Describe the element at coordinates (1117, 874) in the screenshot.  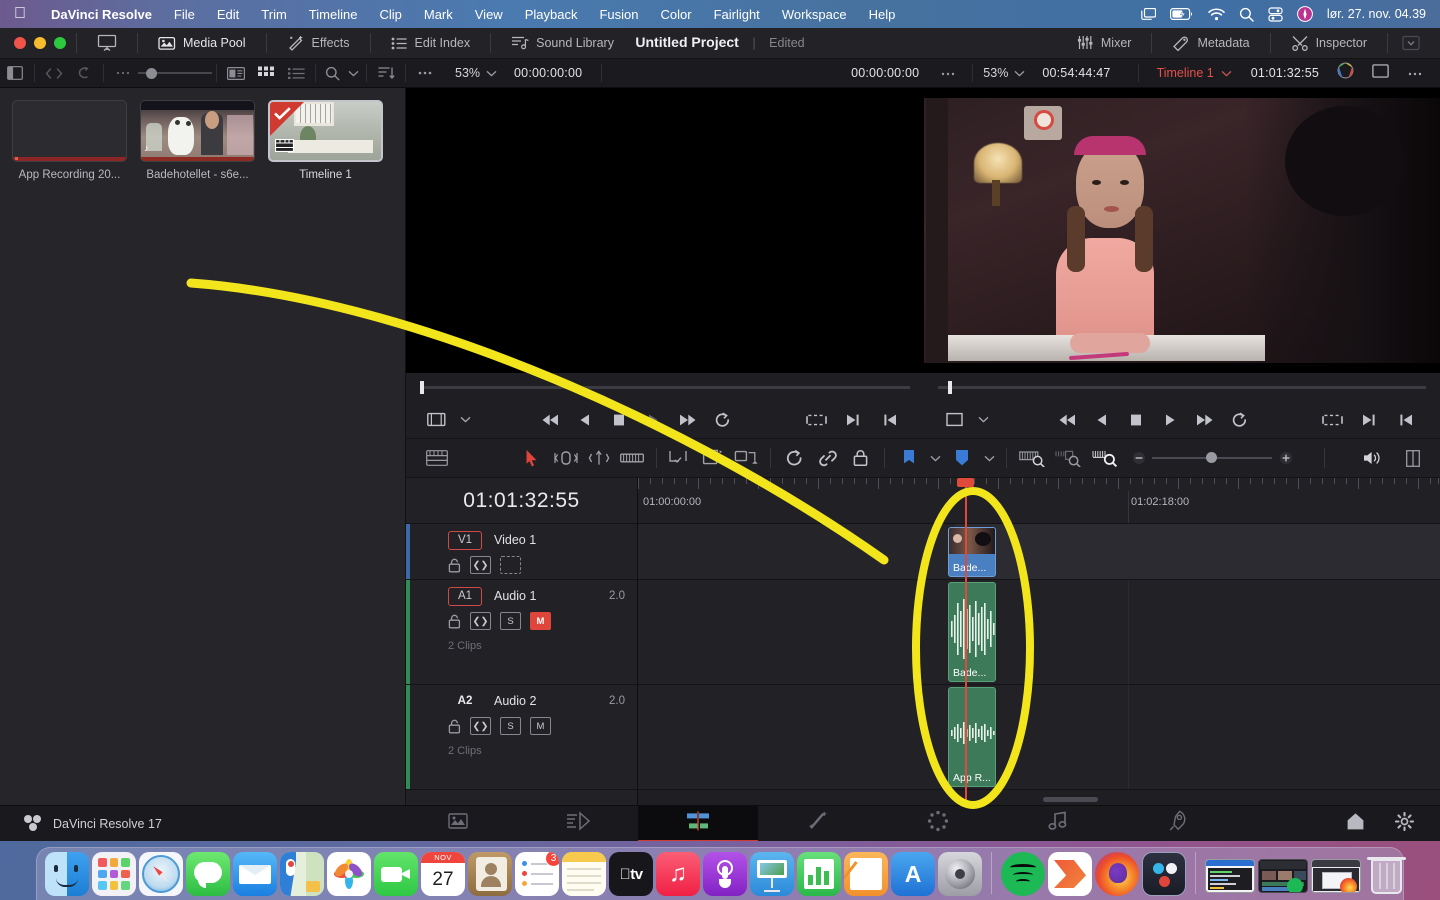
I see `dock-app-firefox` at that location.